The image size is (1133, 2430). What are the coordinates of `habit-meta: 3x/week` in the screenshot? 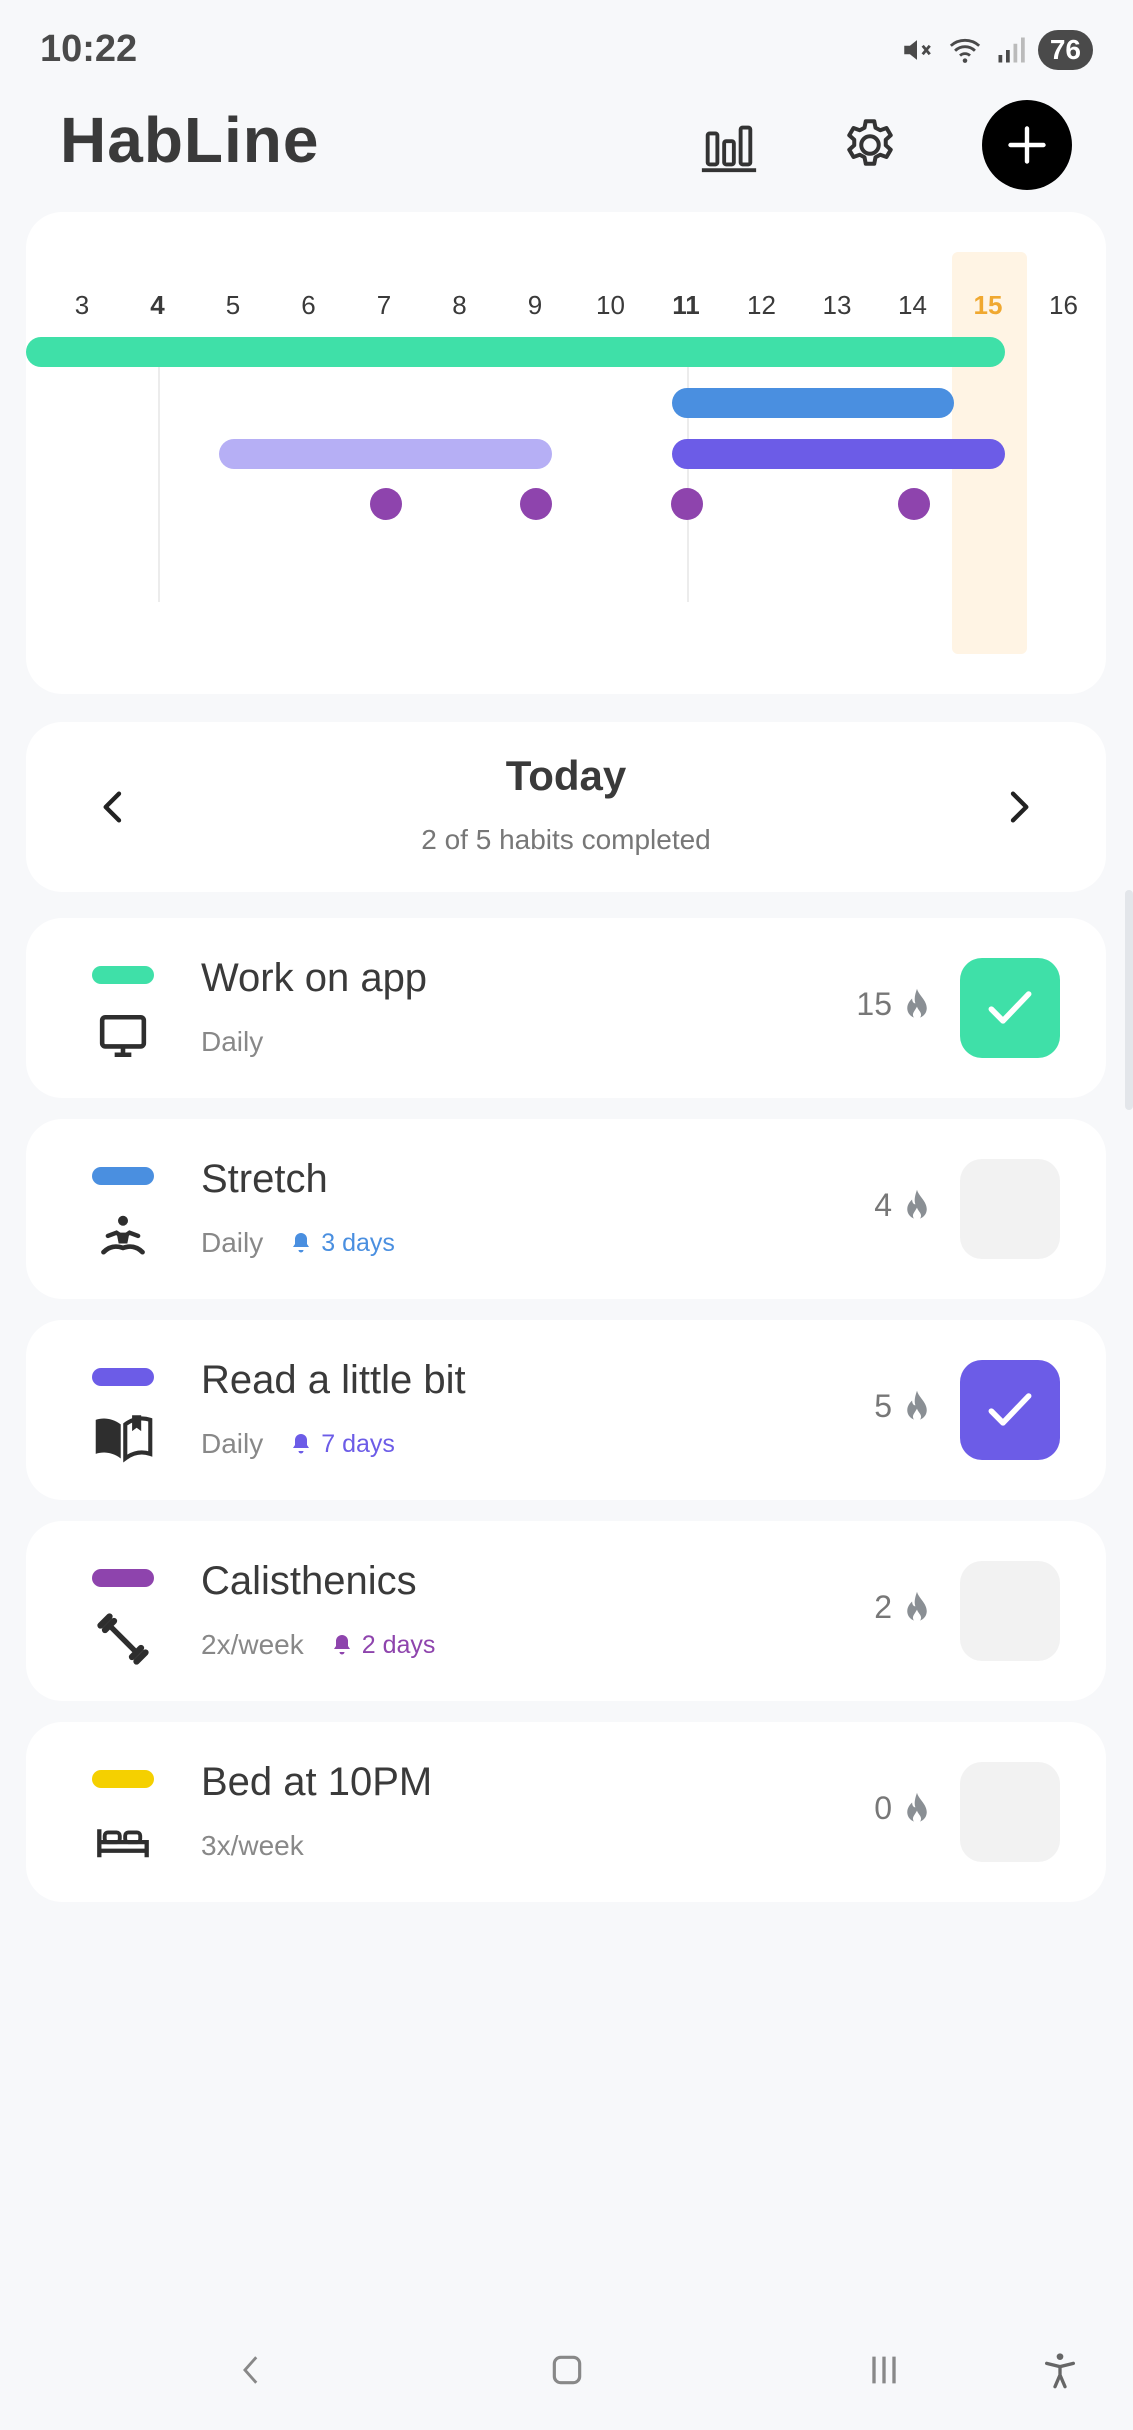 It's located at (252, 1846).